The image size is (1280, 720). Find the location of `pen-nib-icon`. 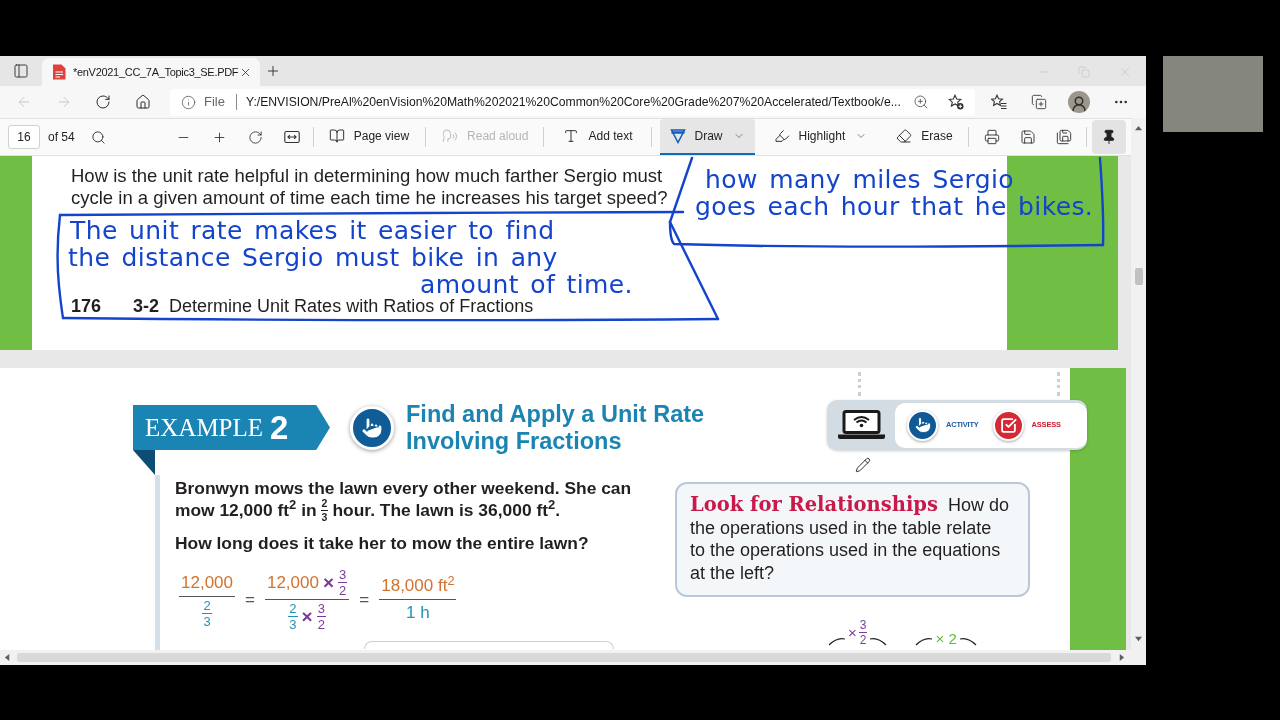

pen-nib-icon is located at coordinates (677, 136).